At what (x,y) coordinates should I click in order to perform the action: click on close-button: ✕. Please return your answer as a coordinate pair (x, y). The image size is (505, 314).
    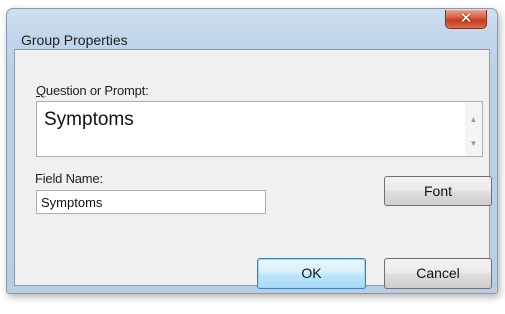
    Looking at the image, I should click on (466, 19).